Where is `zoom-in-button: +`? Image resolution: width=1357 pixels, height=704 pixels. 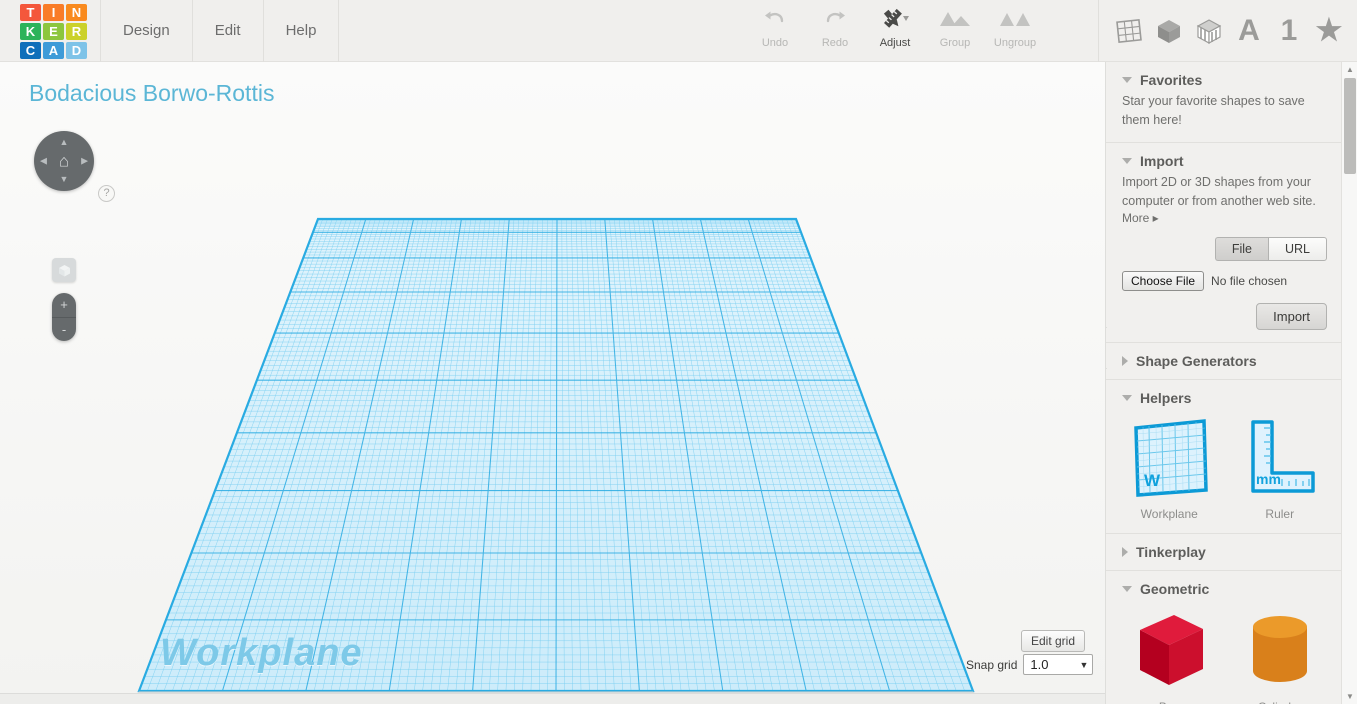
zoom-in-button: + is located at coordinates (64, 305).